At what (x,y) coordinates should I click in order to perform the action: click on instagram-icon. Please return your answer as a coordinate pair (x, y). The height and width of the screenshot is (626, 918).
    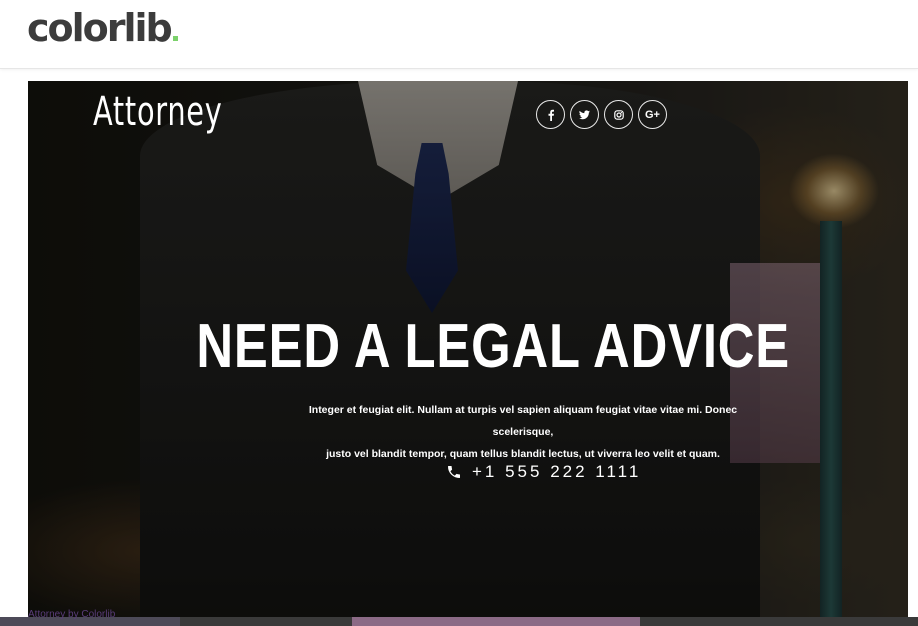
    Looking at the image, I should click on (618, 114).